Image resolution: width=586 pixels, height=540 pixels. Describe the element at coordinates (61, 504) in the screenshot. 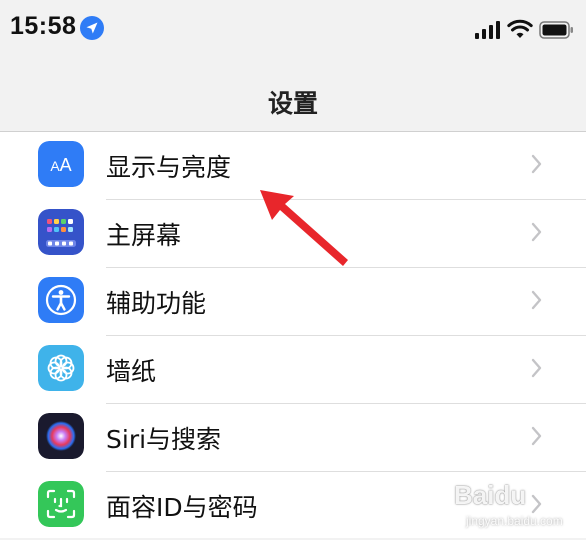

I see `face-id-icon` at that location.